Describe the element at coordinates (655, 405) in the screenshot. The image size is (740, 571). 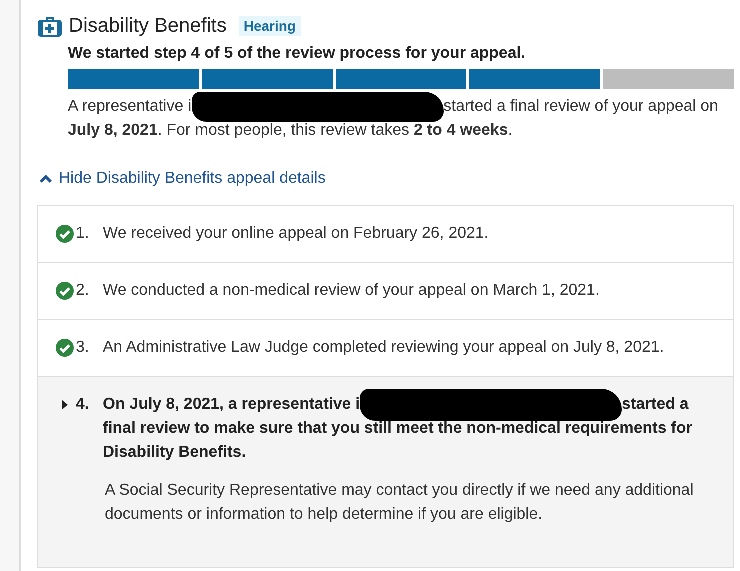
I see `step-text: started a` at that location.